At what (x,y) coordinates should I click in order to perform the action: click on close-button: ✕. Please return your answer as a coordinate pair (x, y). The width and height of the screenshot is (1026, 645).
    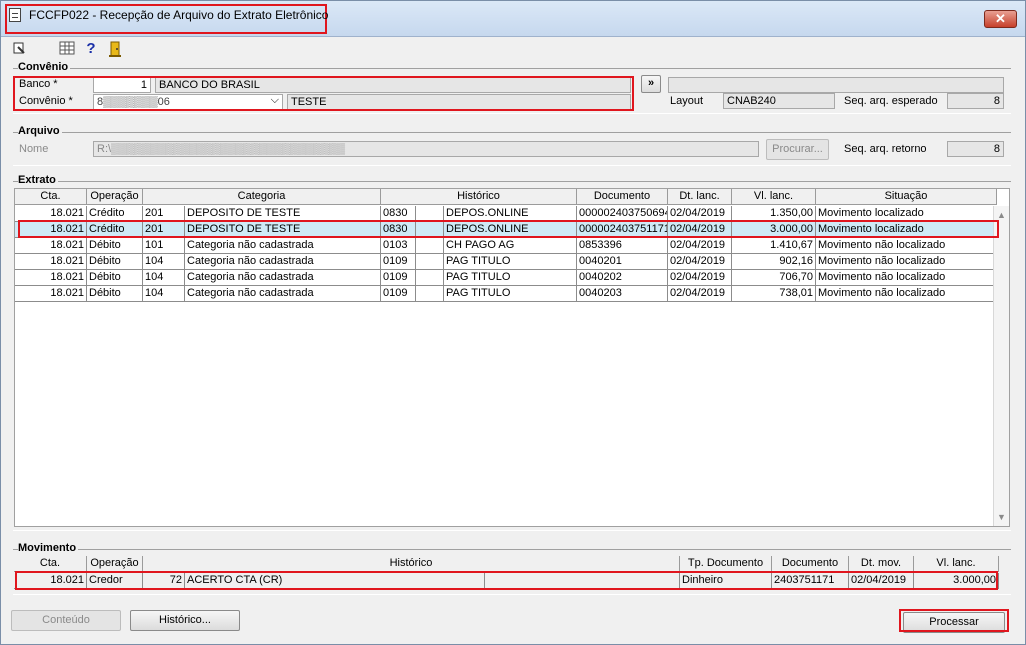
    Looking at the image, I should click on (1000, 19).